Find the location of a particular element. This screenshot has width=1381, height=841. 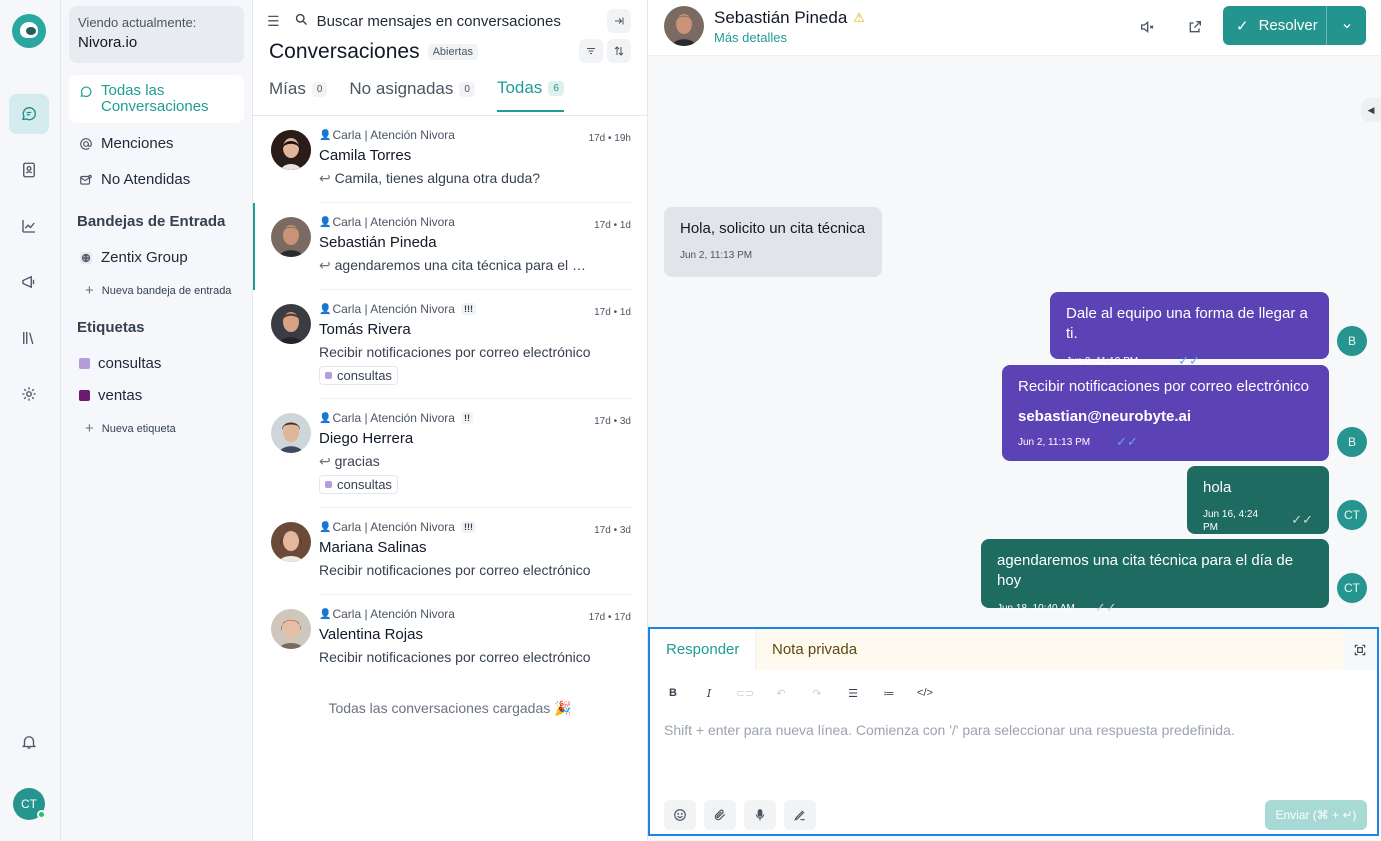

undo-button: ↶ is located at coordinates (781, 693).